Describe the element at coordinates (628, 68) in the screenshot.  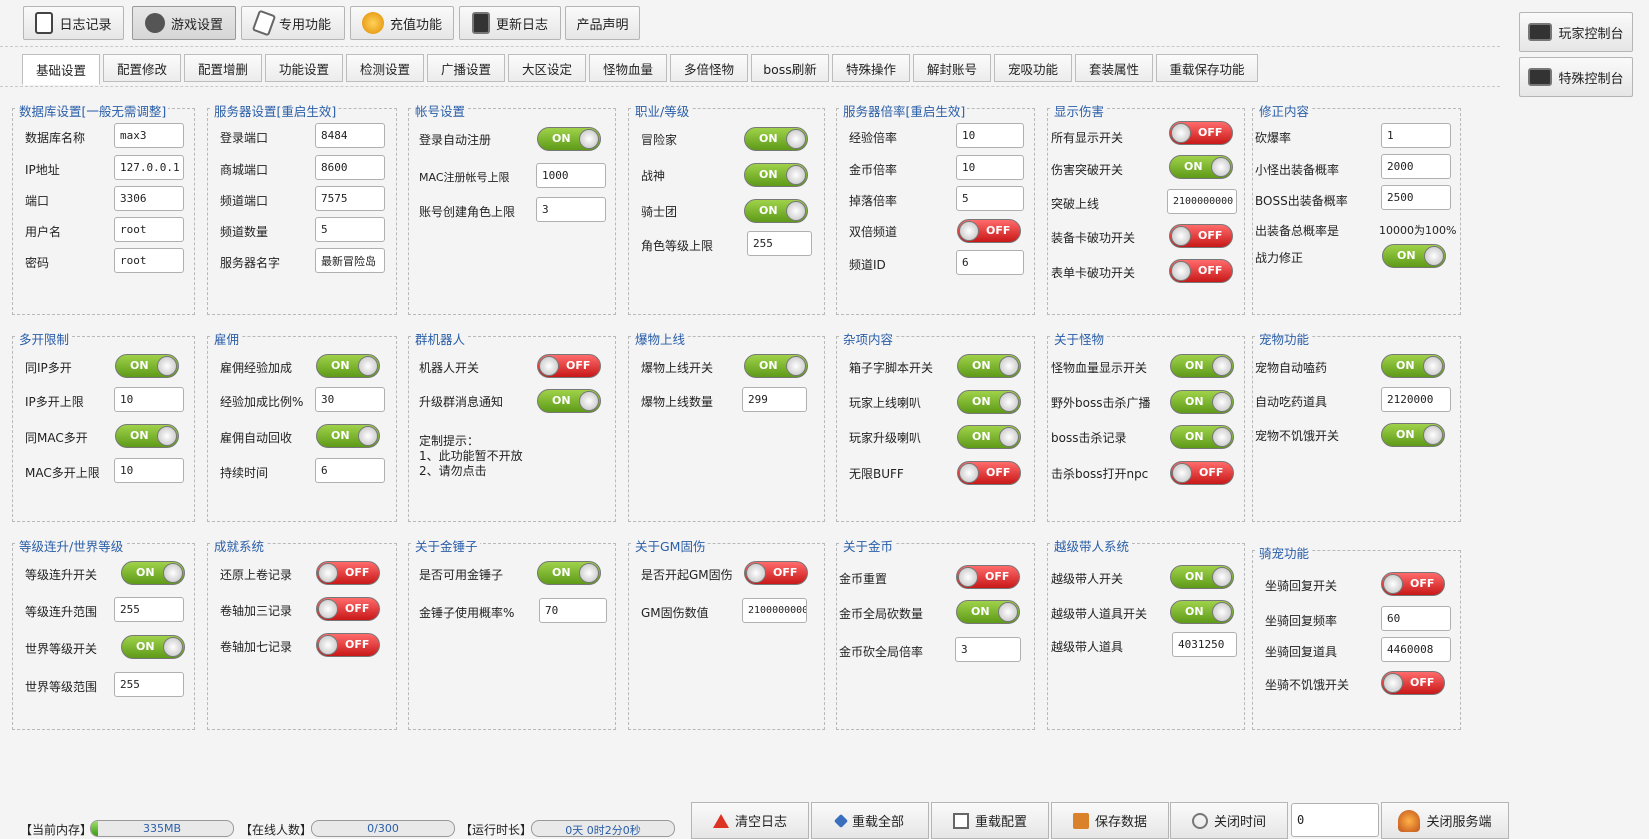
I see `tab-monster-hp: 怪物血量` at that location.